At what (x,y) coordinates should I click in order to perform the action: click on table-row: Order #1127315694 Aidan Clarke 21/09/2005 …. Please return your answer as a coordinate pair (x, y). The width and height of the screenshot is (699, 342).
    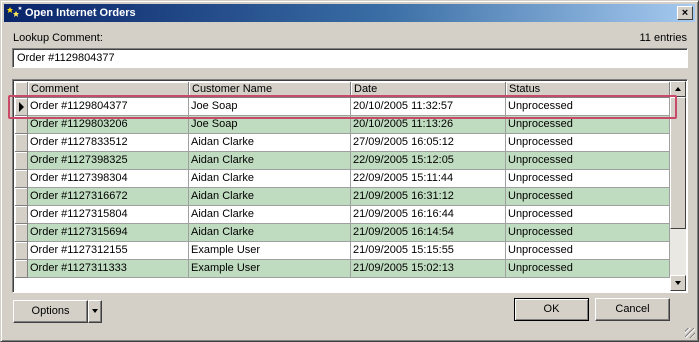
    Looking at the image, I should click on (342, 233).